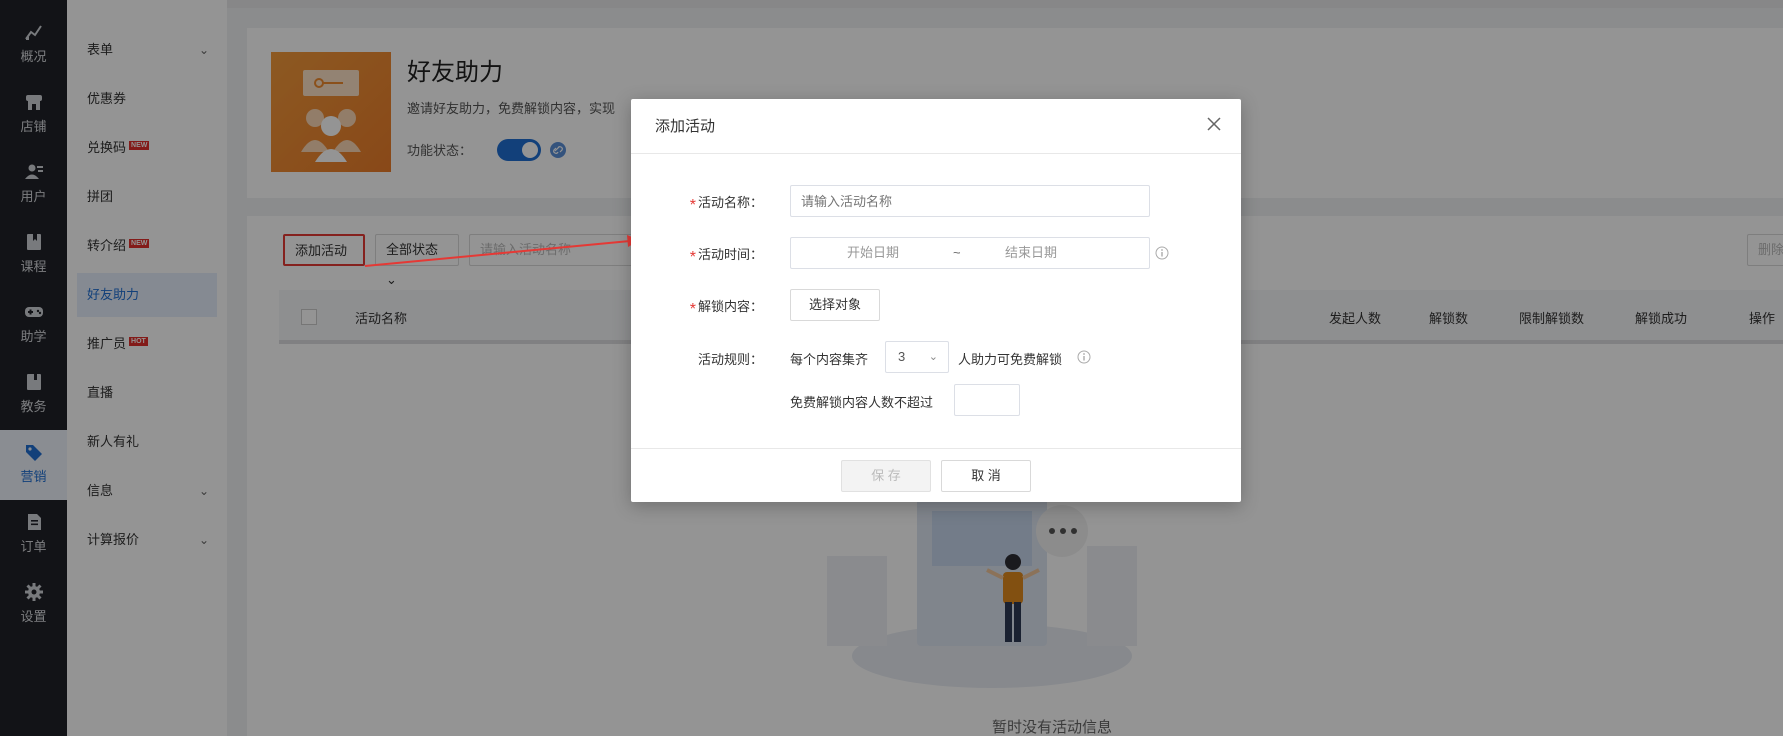 The width and height of the screenshot is (1783, 736). What do you see at coordinates (917, 357) in the screenshot?
I see `helper-count-select: 3 ⌄` at bounding box center [917, 357].